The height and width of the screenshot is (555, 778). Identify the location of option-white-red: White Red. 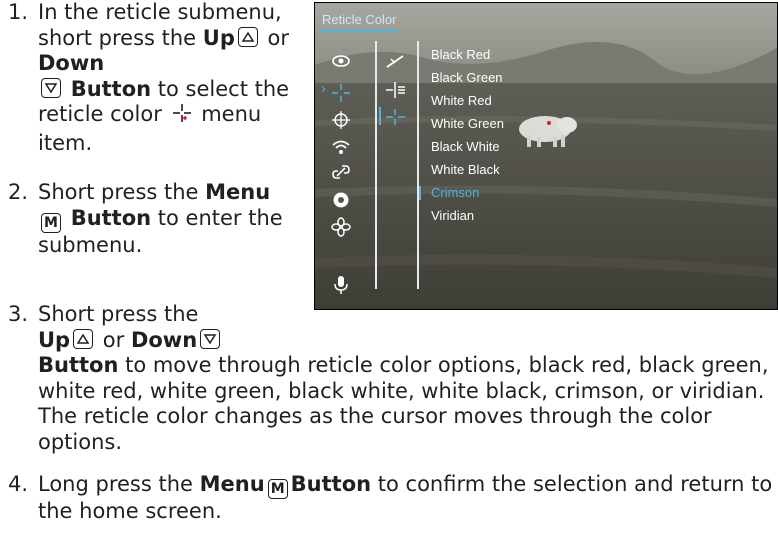
(461, 101).